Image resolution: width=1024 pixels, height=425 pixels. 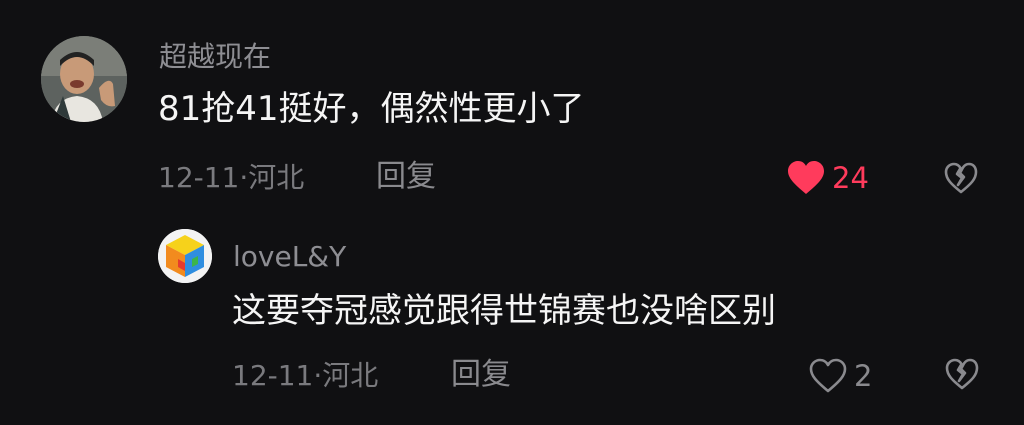 What do you see at coordinates (371, 109) in the screenshot?
I see `comment-text: 81抢41挺好，偶然性更小了` at bounding box center [371, 109].